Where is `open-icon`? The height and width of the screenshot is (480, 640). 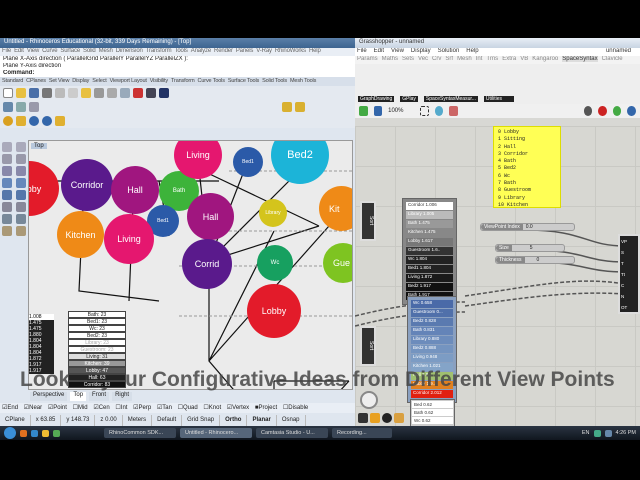 open-icon is located at coordinates (363, 111).